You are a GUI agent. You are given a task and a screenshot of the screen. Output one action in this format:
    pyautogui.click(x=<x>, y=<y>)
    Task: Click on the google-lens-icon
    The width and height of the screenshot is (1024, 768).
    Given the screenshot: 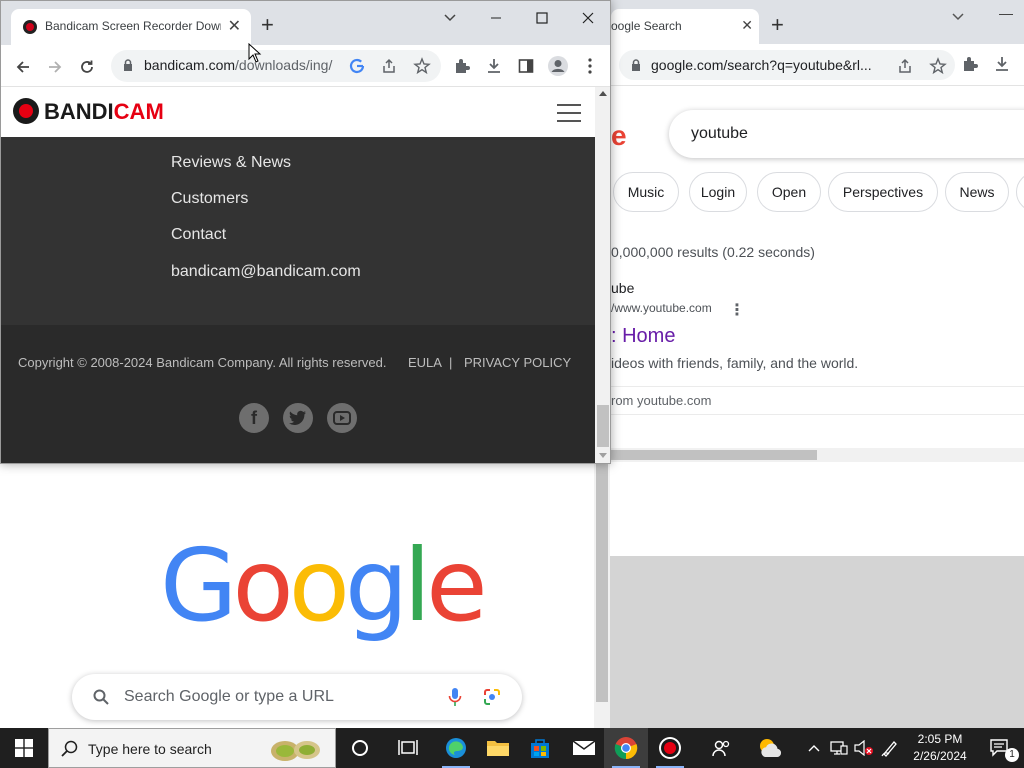 What is the action you would take?
    pyautogui.click(x=492, y=697)
    